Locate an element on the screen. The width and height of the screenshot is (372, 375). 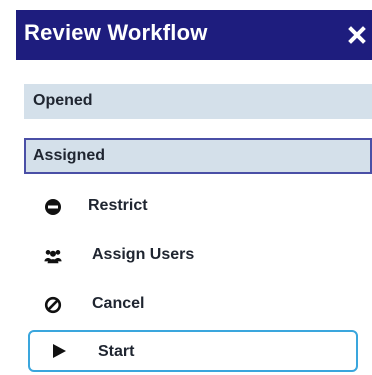
panel-title: Review Workflow is located at coordinates (116, 32).